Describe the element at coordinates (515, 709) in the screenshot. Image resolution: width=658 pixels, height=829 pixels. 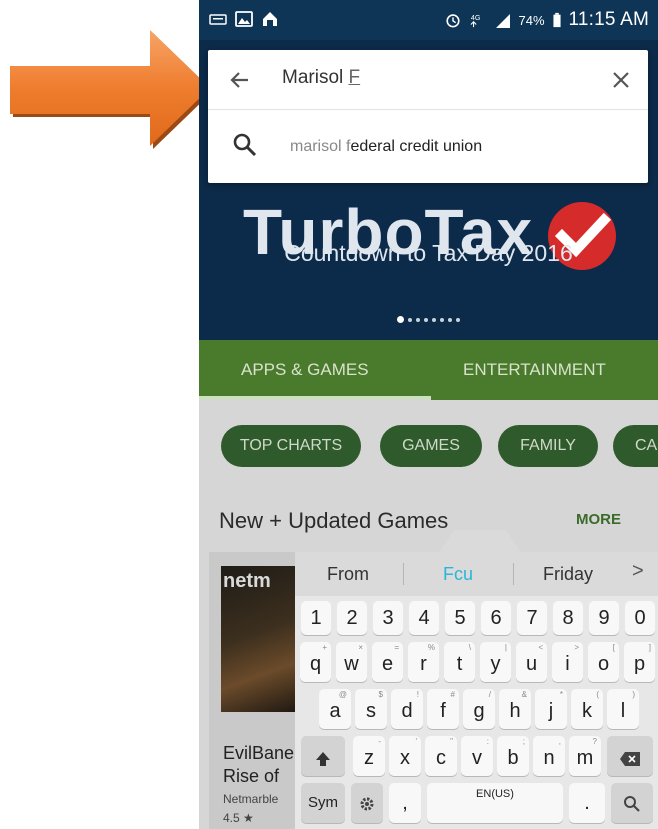
I see `key-h: h &` at that location.